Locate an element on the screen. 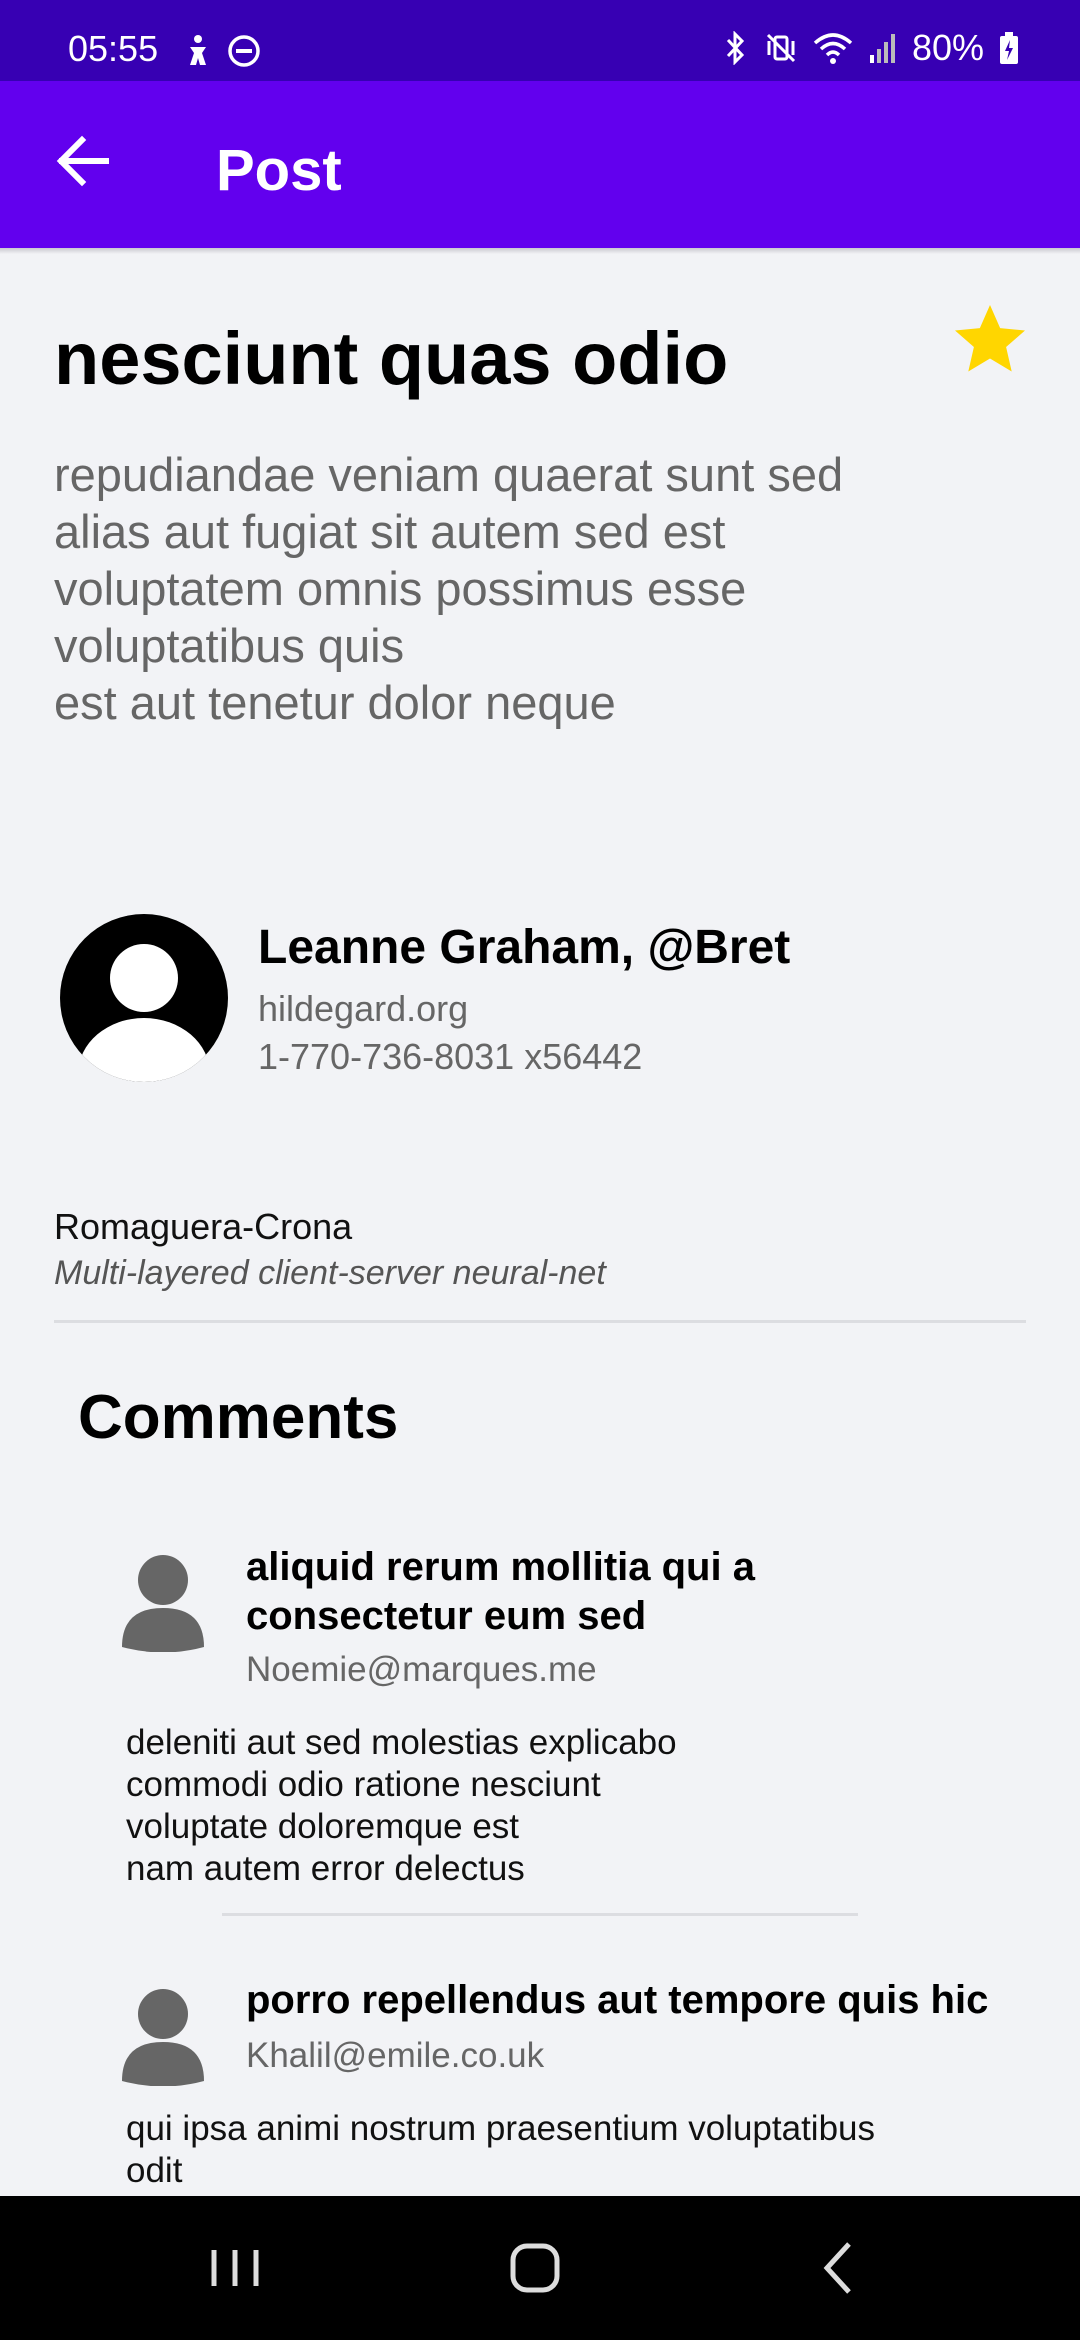  comments-heading: Comments is located at coordinates (238, 1417).